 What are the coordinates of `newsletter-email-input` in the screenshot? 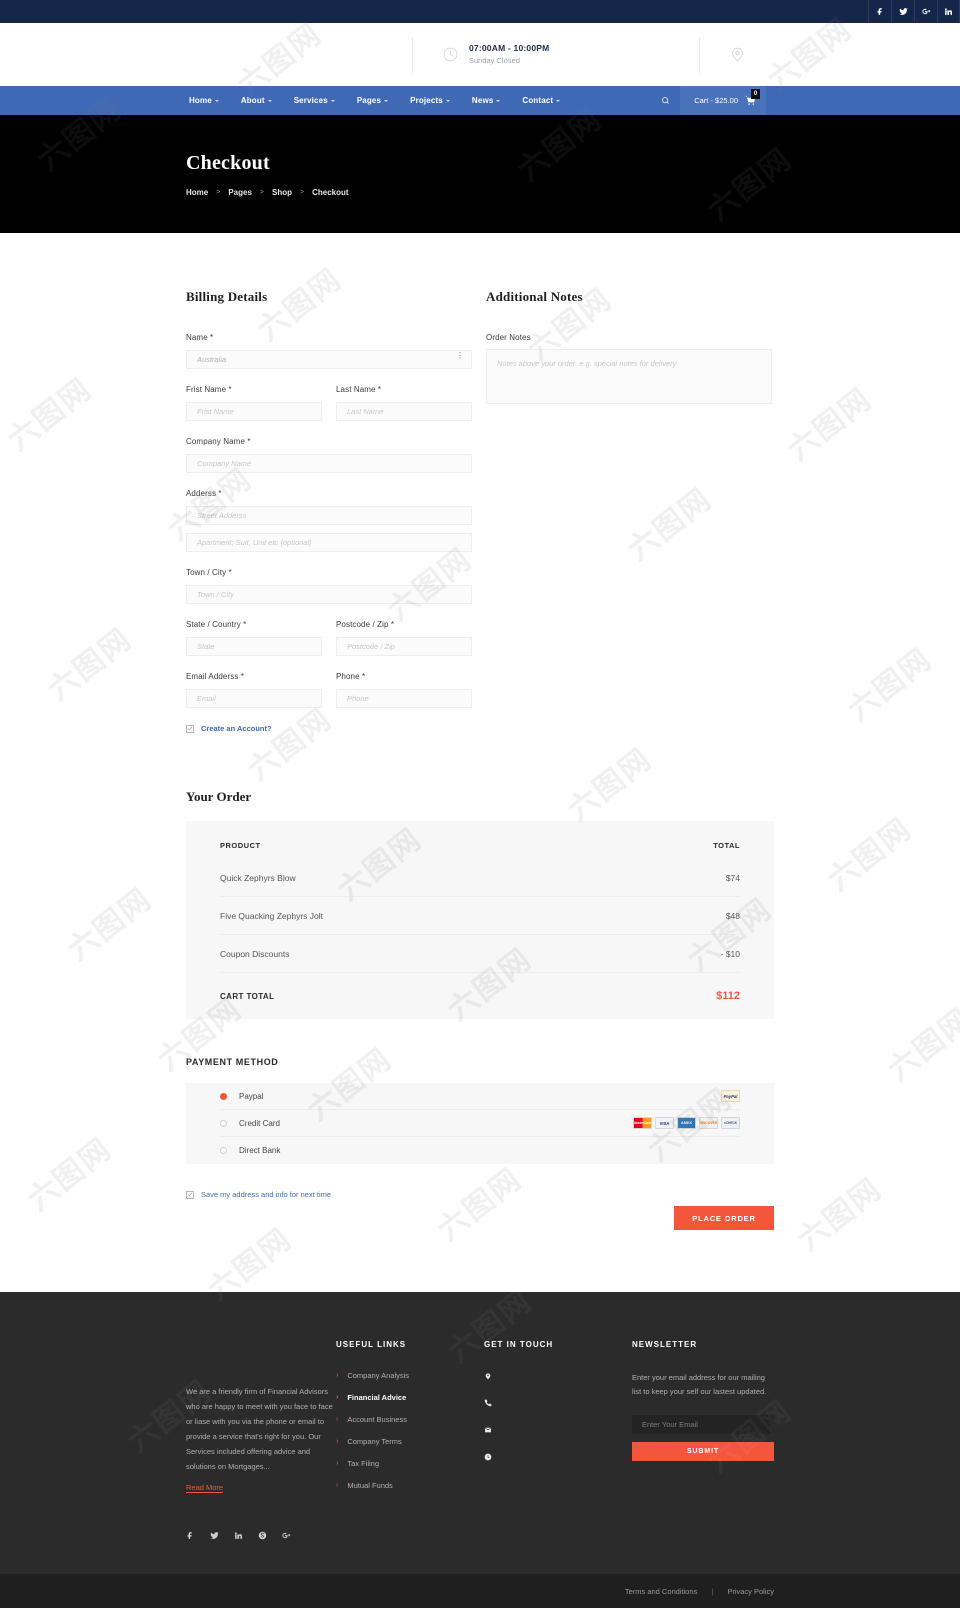 It's located at (703, 1424).